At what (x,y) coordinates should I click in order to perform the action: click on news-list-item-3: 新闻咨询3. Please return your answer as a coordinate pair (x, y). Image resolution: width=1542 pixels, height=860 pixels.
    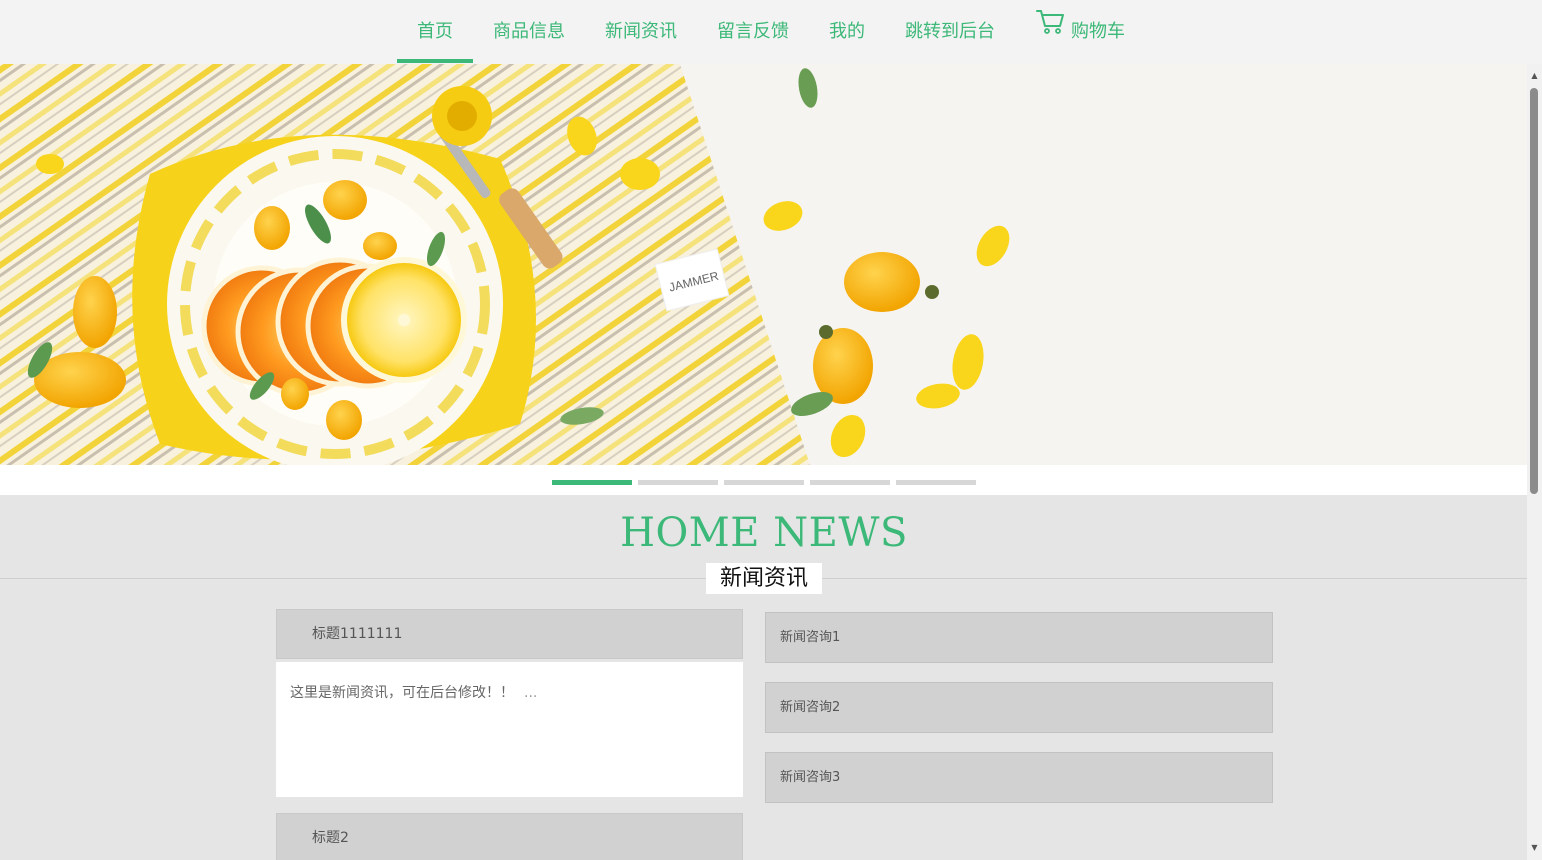
    Looking at the image, I should click on (1019, 777).